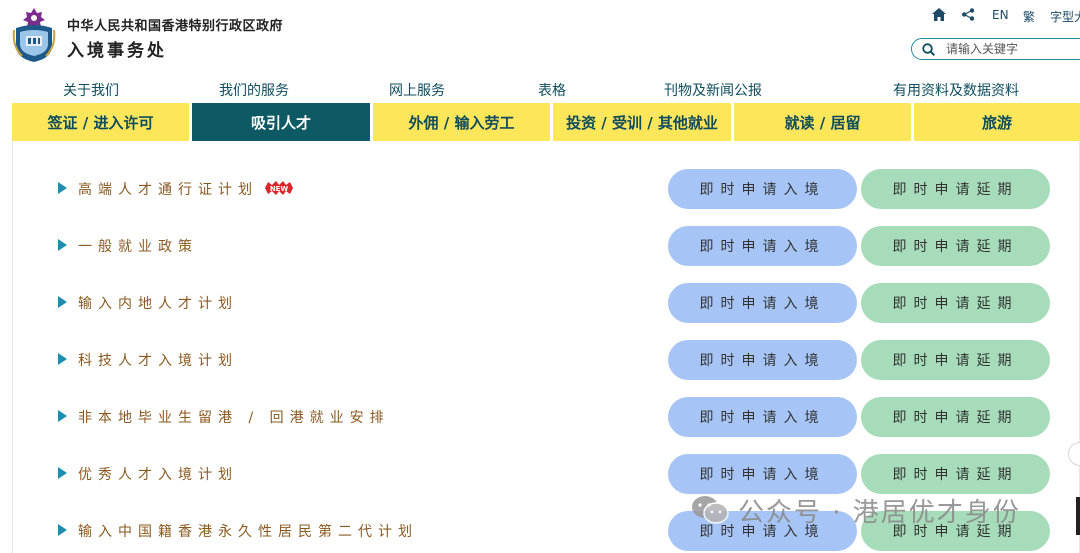 The image size is (1080, 553). I want to click on department-name: 入境事务处, so click(117, 48).